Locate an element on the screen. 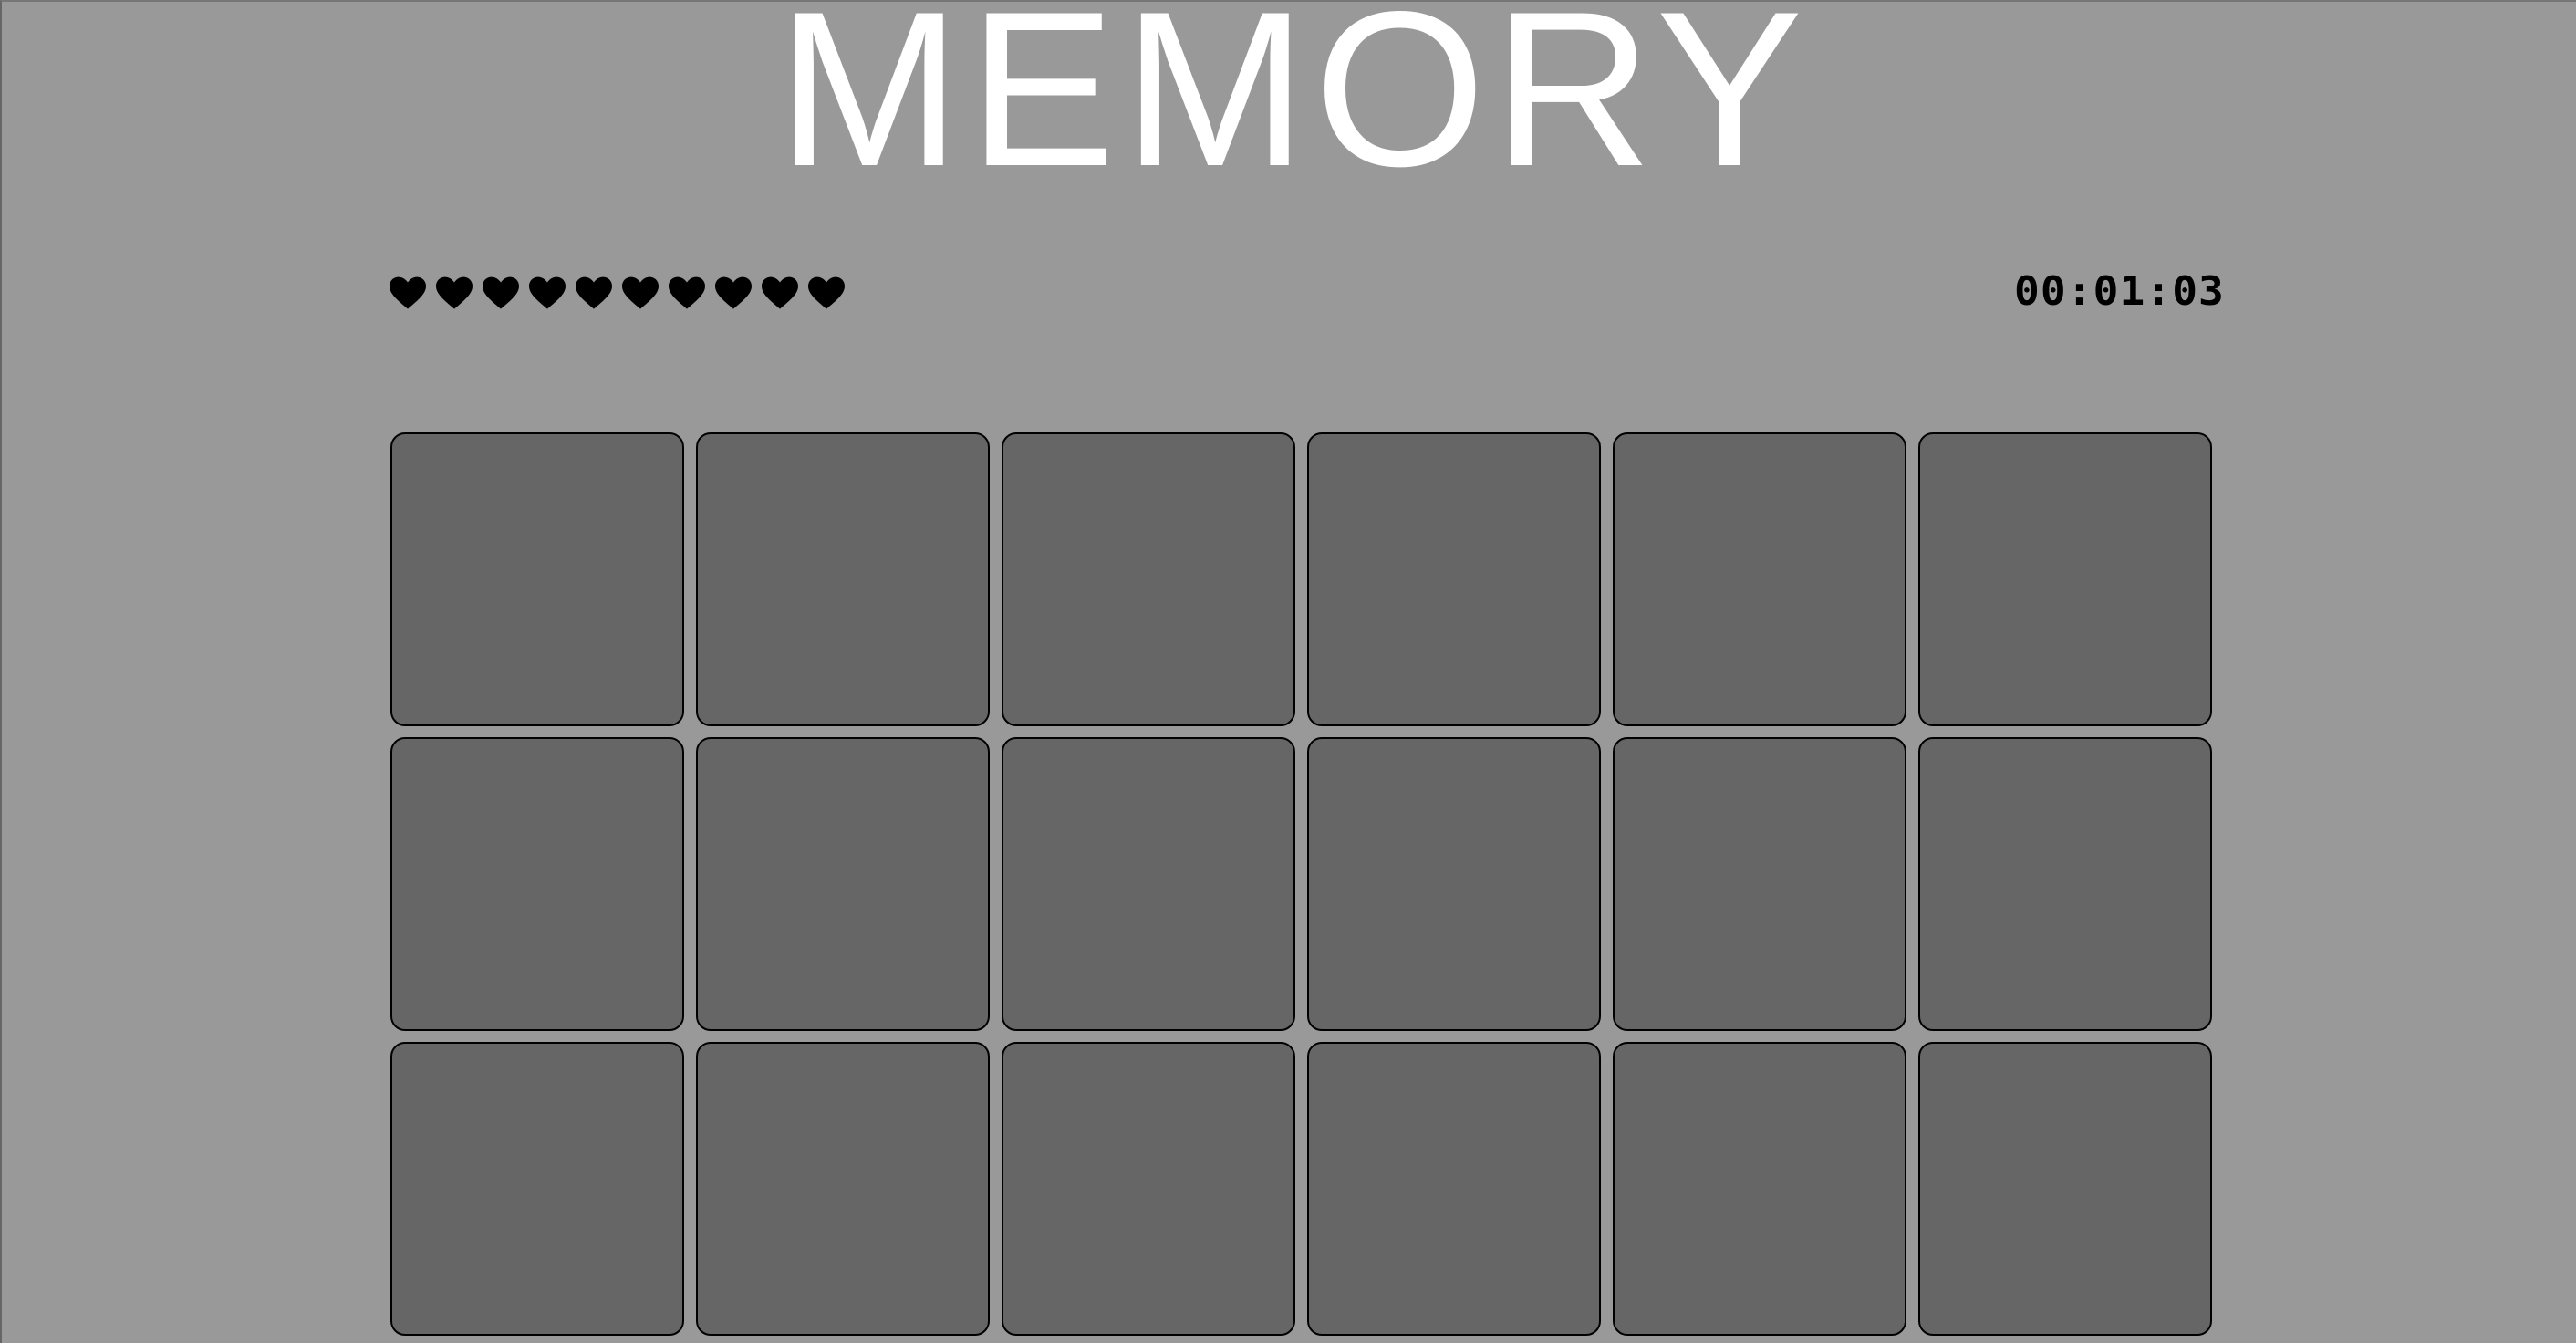 This screenshot has width=2576, height=1343. card-r2-c5 is located at coordinates (1759, 884).